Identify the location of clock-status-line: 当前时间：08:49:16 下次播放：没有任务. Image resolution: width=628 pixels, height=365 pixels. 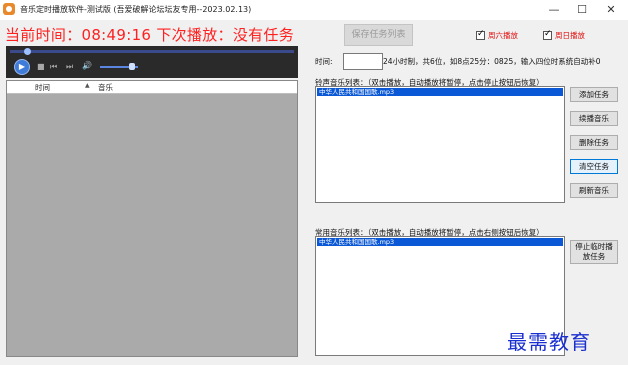
(150, 35).